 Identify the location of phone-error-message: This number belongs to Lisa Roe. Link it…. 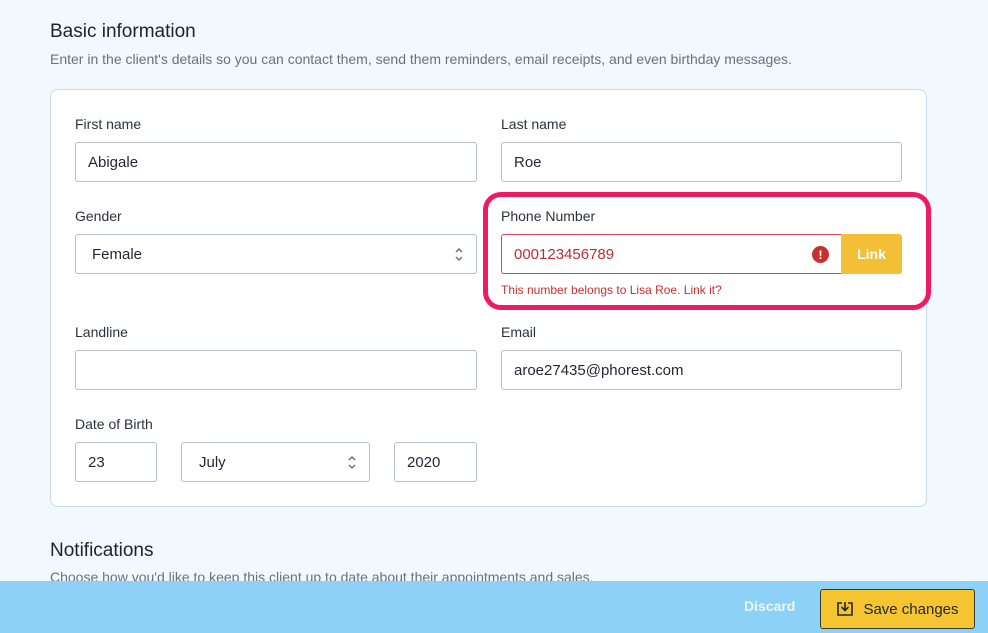
(611, 290).